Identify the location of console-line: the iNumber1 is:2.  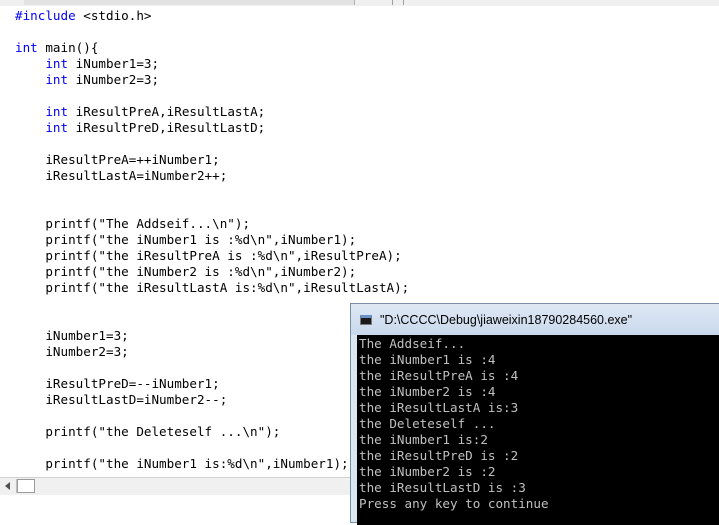
(423, 439).